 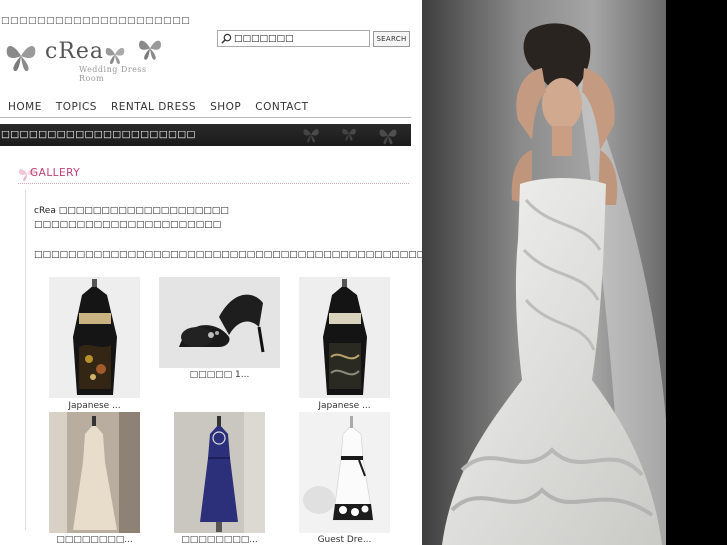 I want to click on logo-wordmark: cRea, so click(x=75, y=51).